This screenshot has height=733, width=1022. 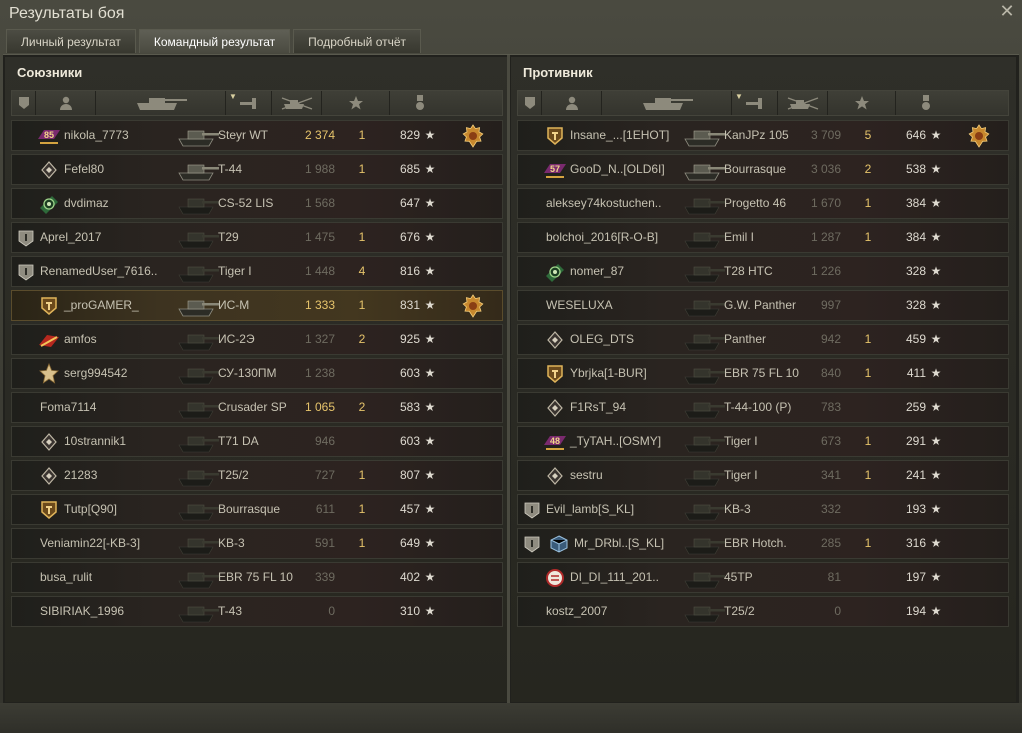 I want to click on allies-column-kills, so click(x=297, y=103).